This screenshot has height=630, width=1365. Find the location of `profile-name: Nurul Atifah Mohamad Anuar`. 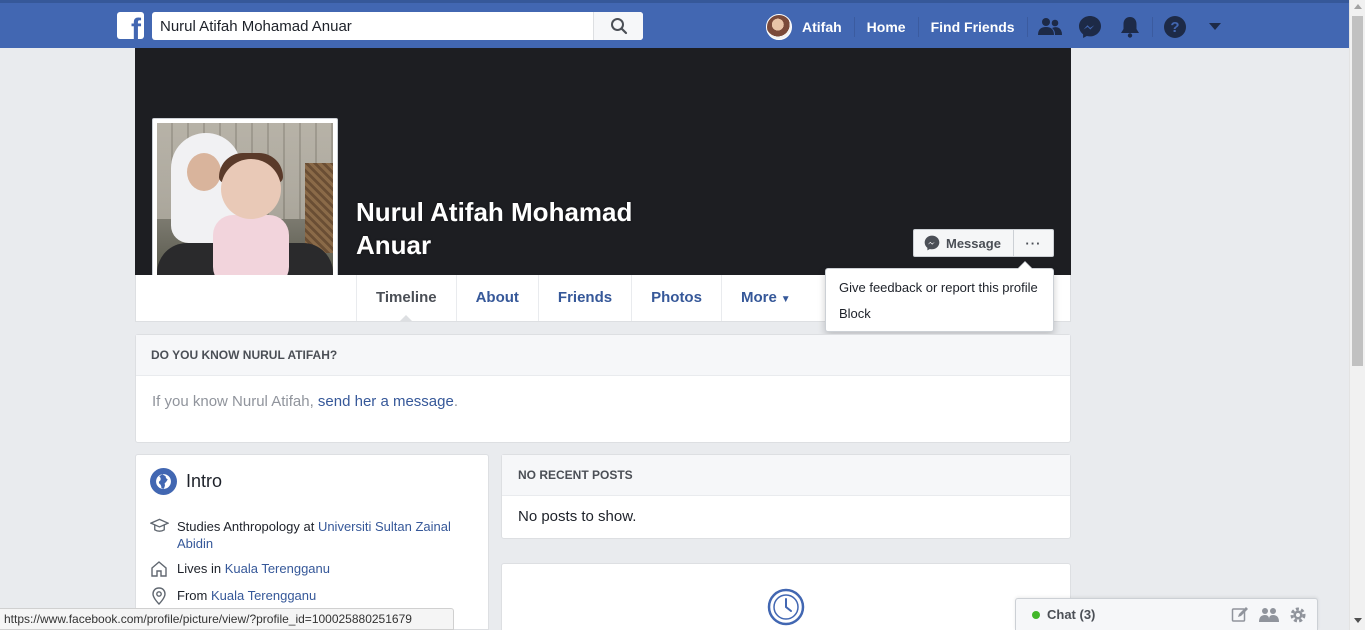

profile-name: Nurul Atifah Mohamad Anuar is located at coordinates (506, 229).